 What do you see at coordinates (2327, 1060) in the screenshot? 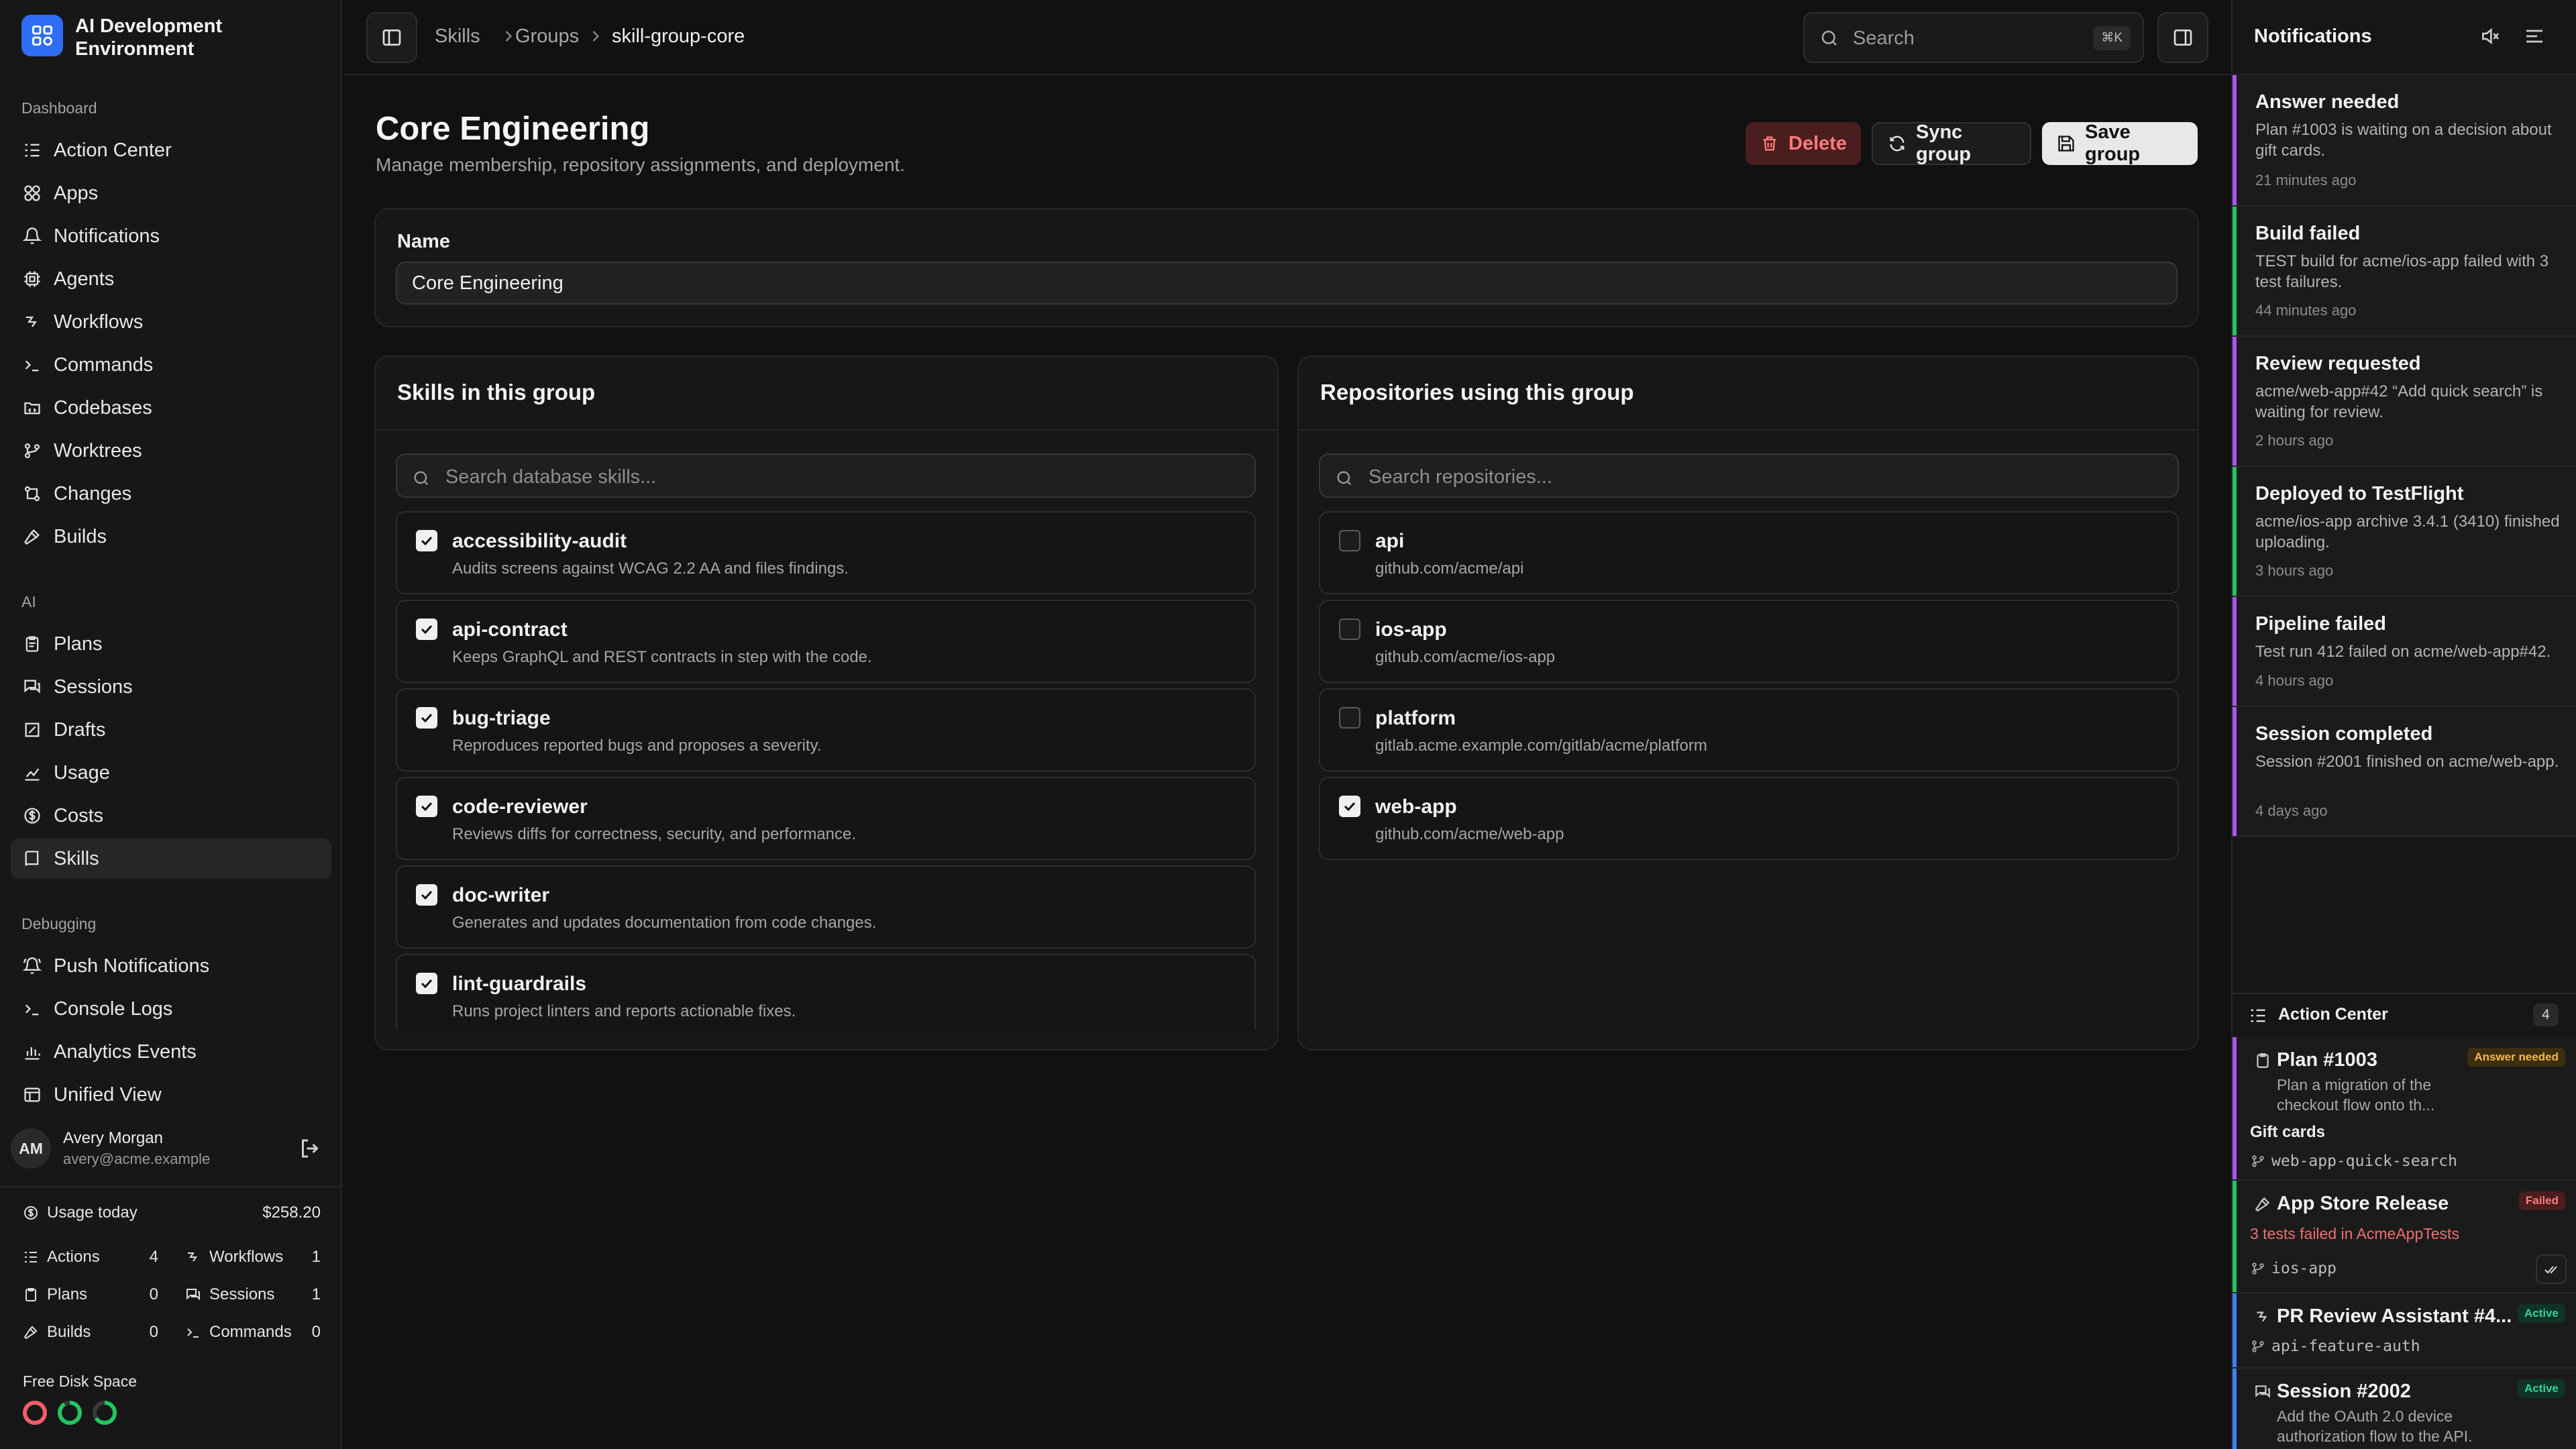
I see `action-item-title: Plan #1003` at bounding box center [2327, 1060].